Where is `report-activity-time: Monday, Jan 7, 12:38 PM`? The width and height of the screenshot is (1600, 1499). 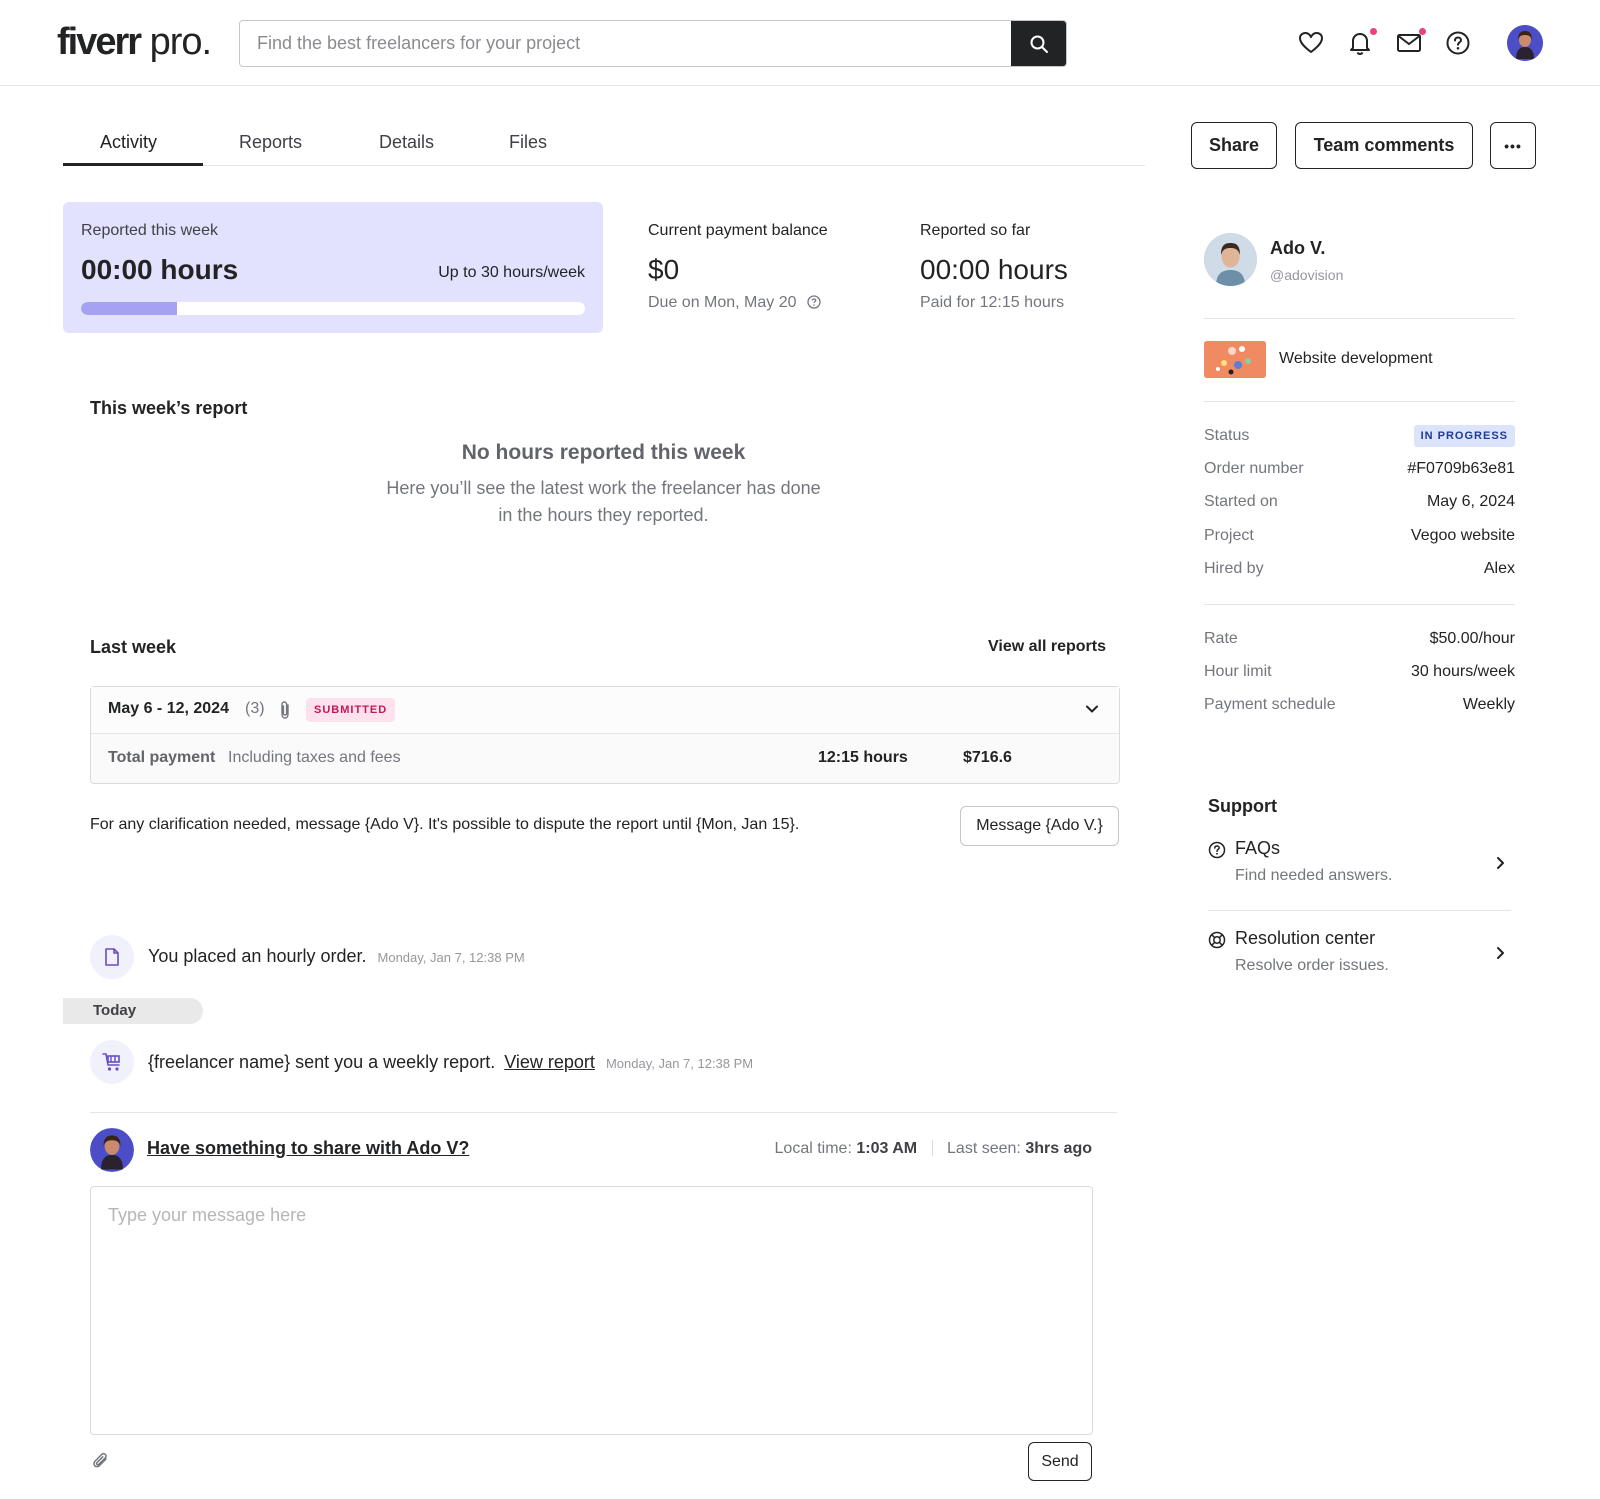
report-activity-time: Monday, Jan 7, 12:38 PM is located at coordinates (679, 1063).